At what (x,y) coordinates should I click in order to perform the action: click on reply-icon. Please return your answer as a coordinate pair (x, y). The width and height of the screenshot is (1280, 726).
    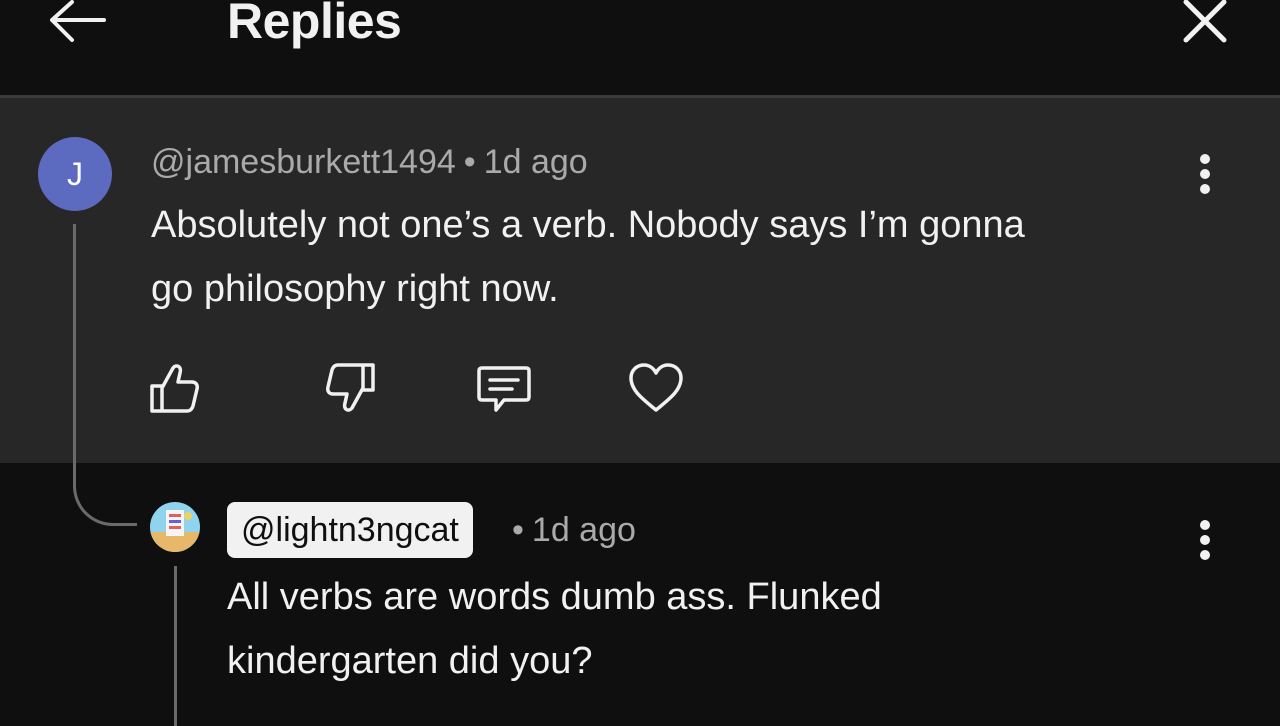
    Looking at the image, I should click on (504, 389).